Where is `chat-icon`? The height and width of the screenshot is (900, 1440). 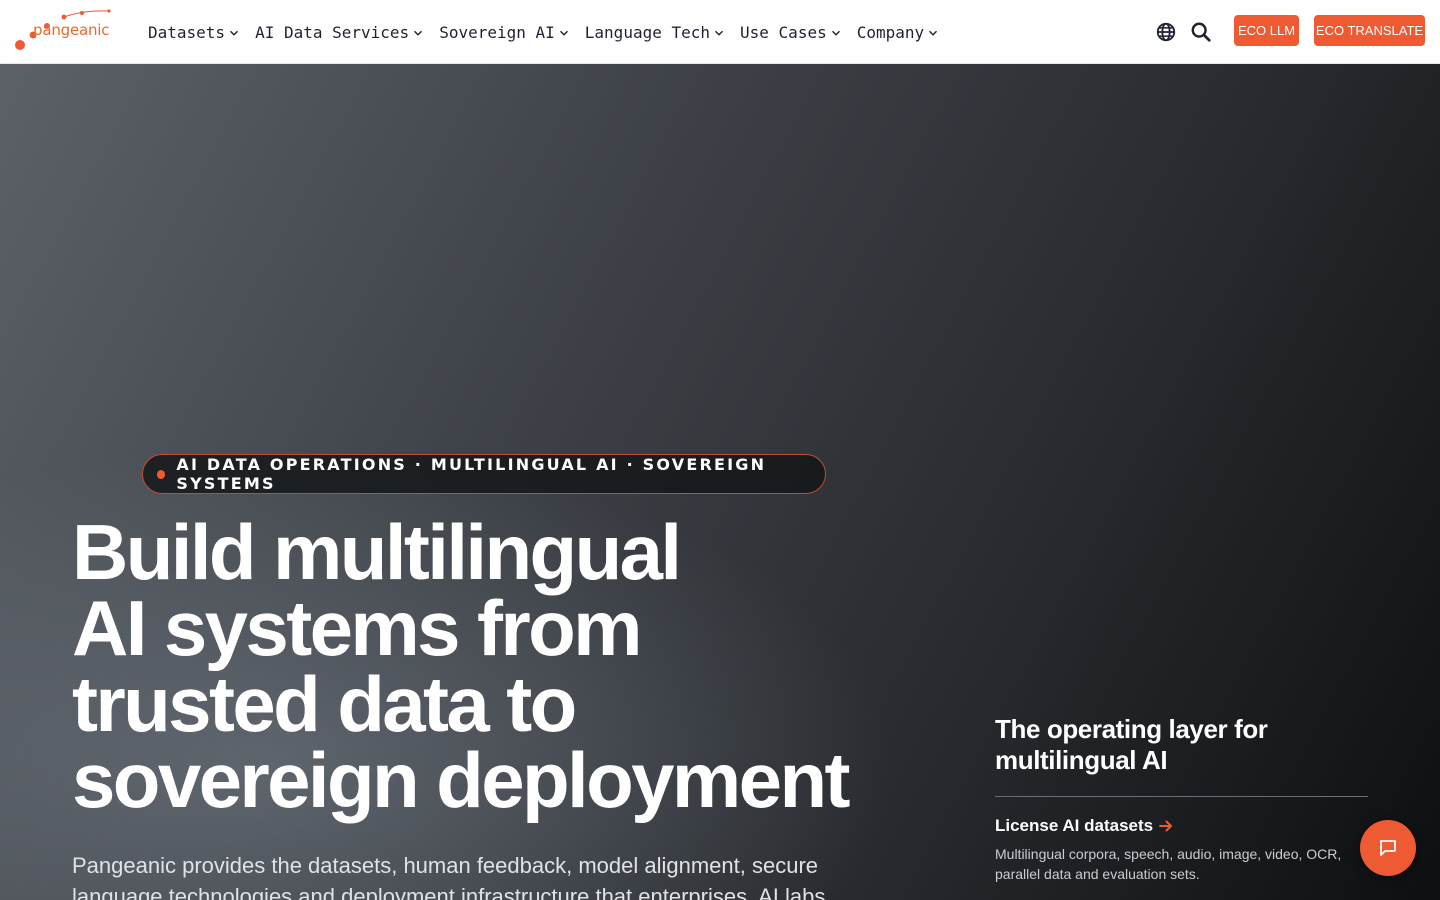
chat-icon is located at coordinates (1388, 848).